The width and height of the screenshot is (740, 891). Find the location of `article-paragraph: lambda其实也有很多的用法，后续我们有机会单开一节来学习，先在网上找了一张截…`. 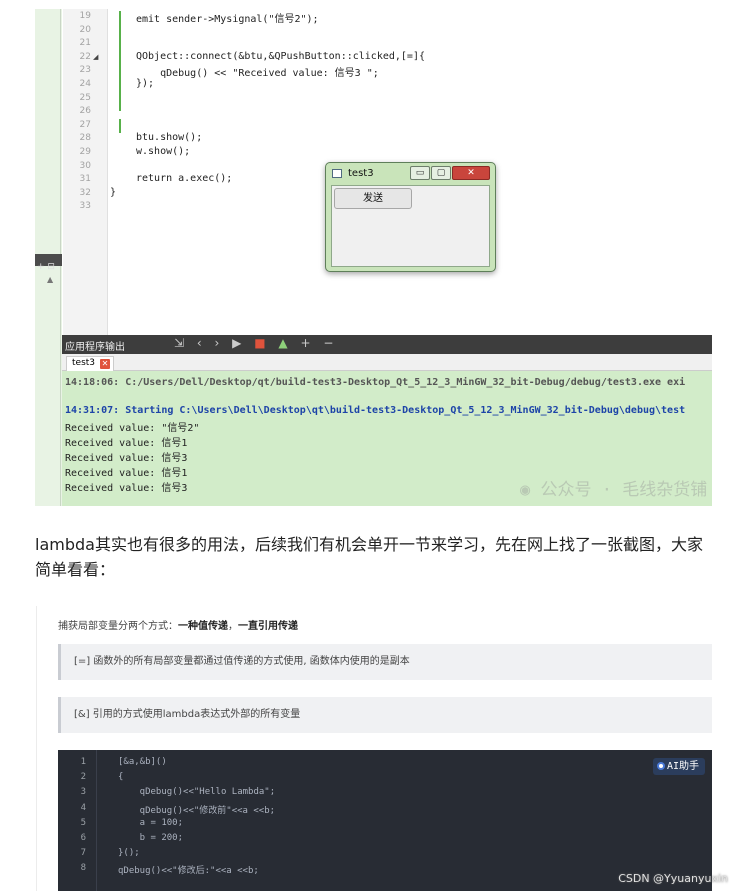

article-paragraph: lambda其实也有很多的用法，后续我们有机会单开一节来学习，先在网上找了一张截… is located at coordinates (369, 557).